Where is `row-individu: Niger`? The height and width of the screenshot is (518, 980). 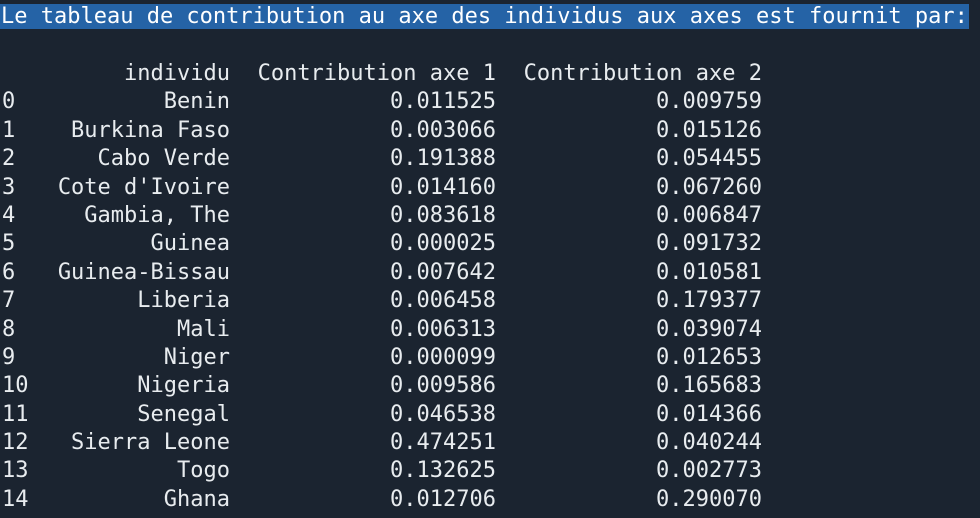
row-individu: Niger is located at coordinates (196, 357).